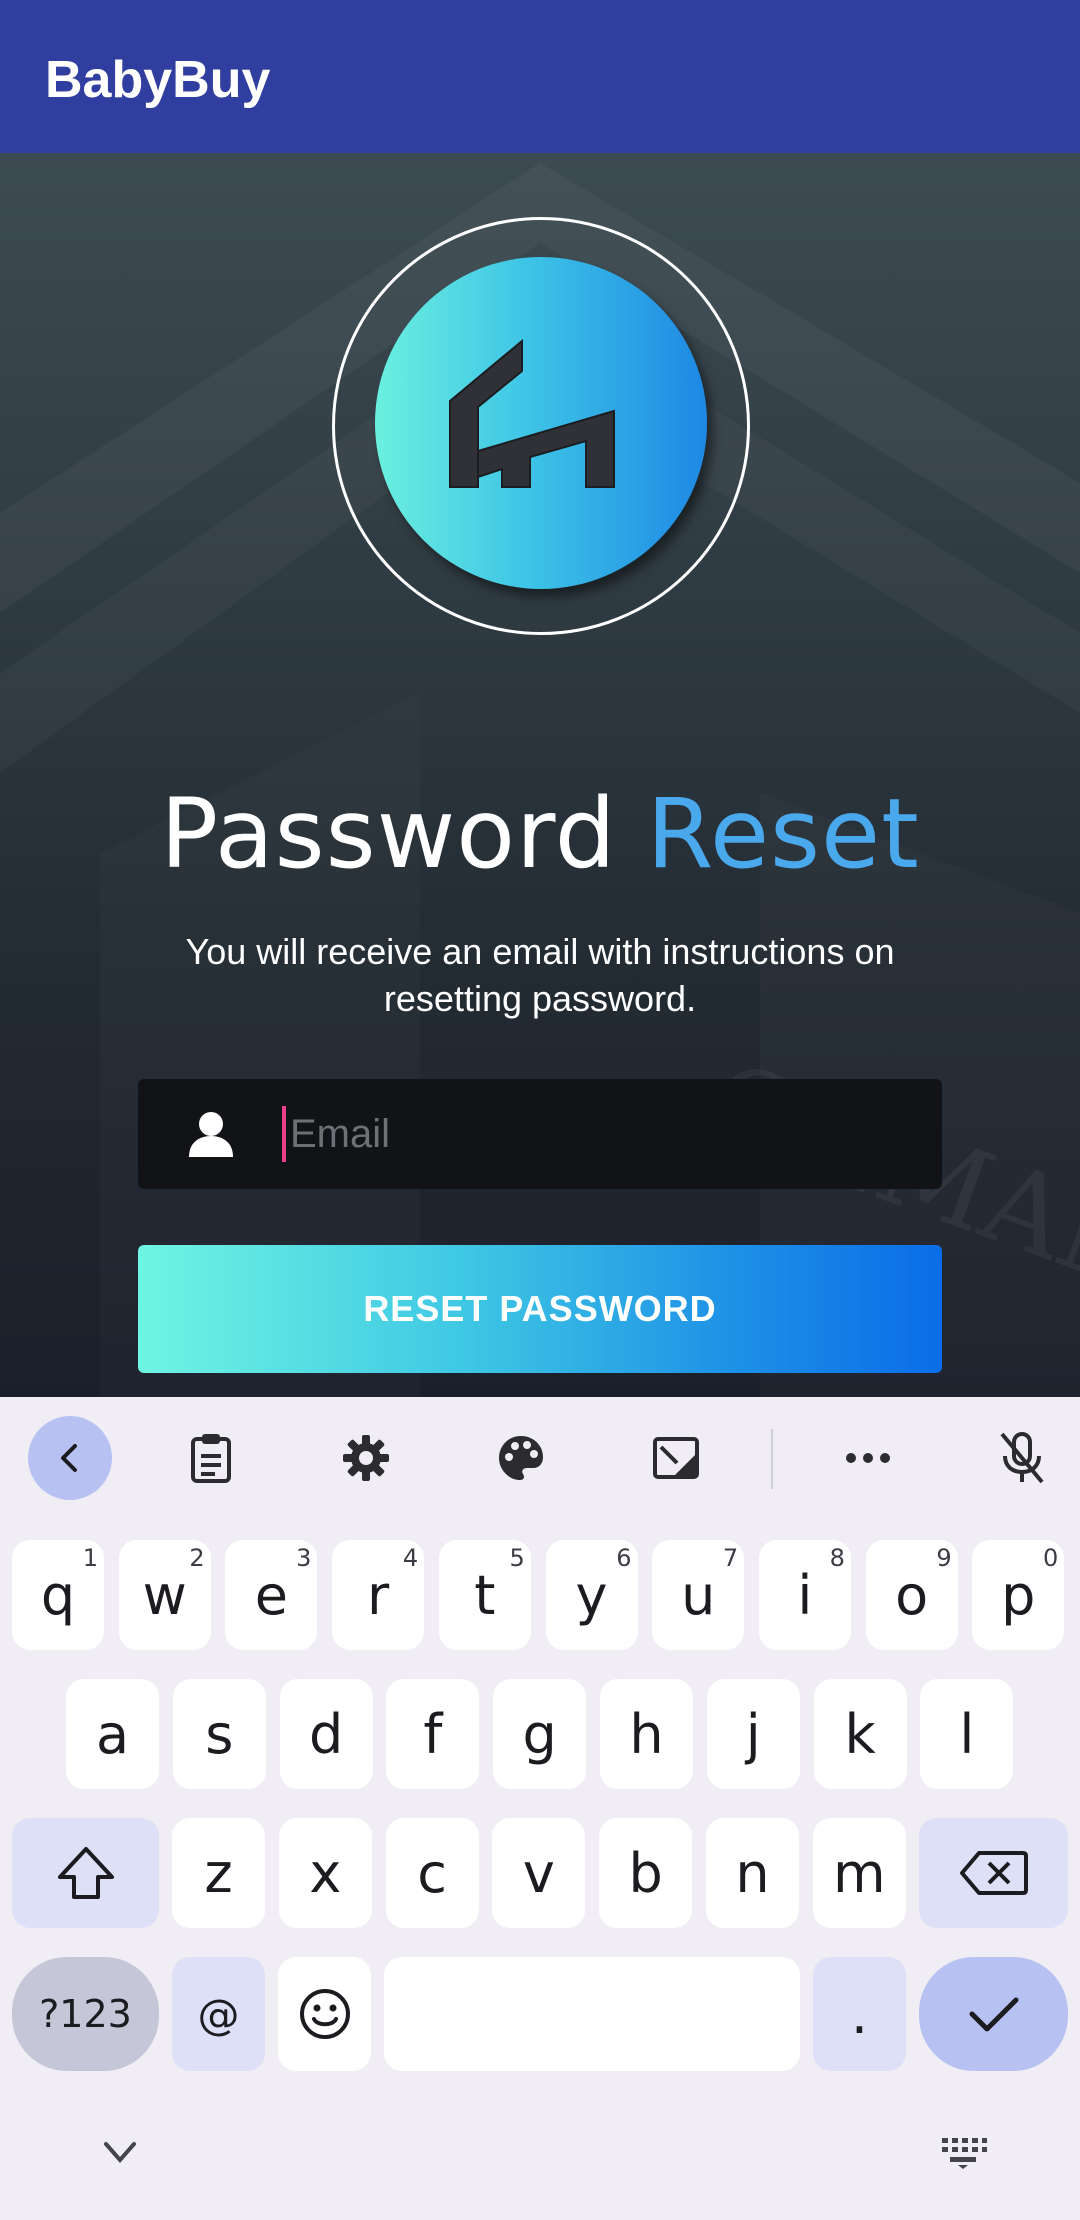 The width and height of the screenshot is (1080, 2220). I want to click on back-icon, so click(70, 1458).